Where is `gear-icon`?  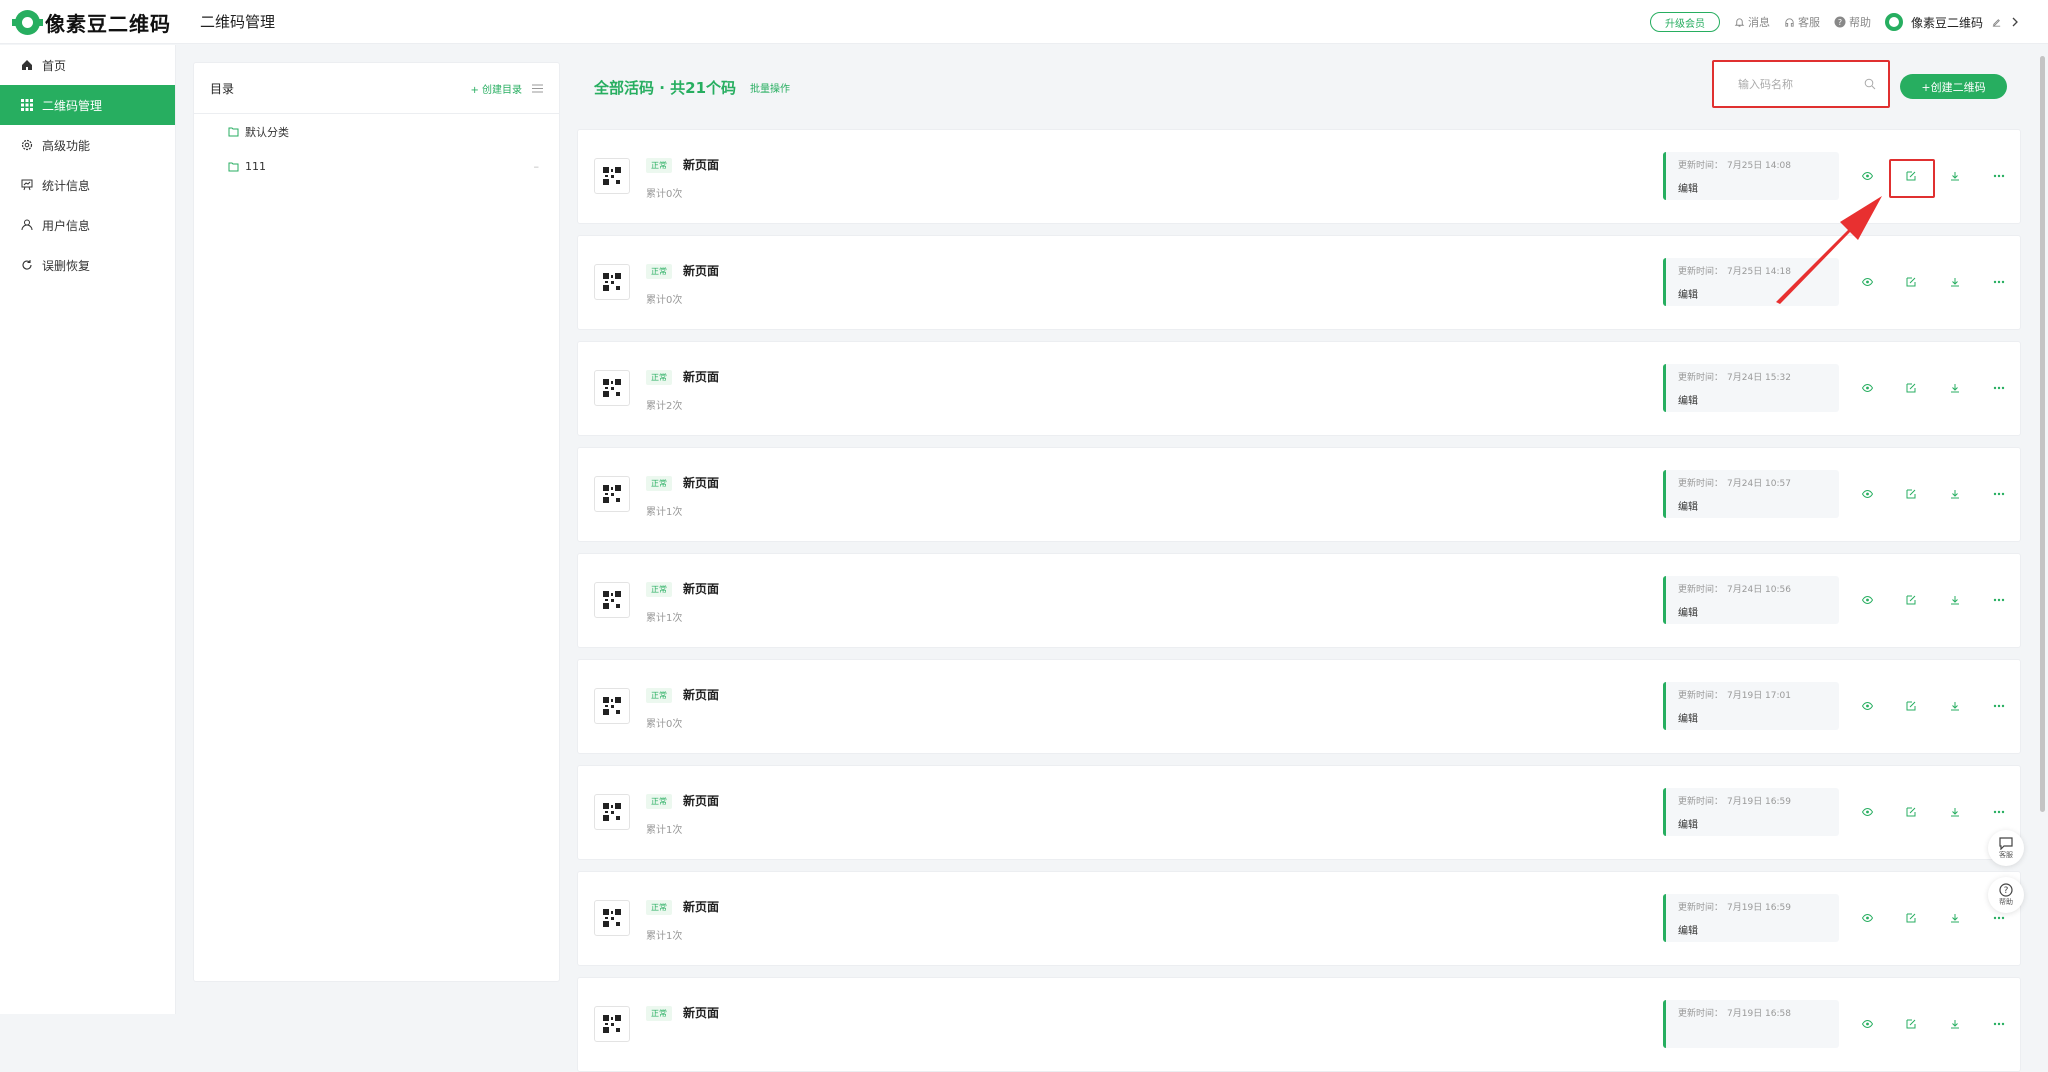
gear-icon is located at coordinates (27, 145).